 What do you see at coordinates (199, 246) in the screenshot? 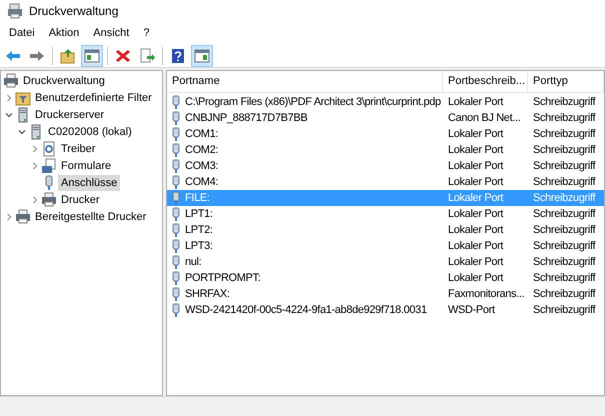
I see `table-cell-text: LPT3:` at bounding box center [199, 246].